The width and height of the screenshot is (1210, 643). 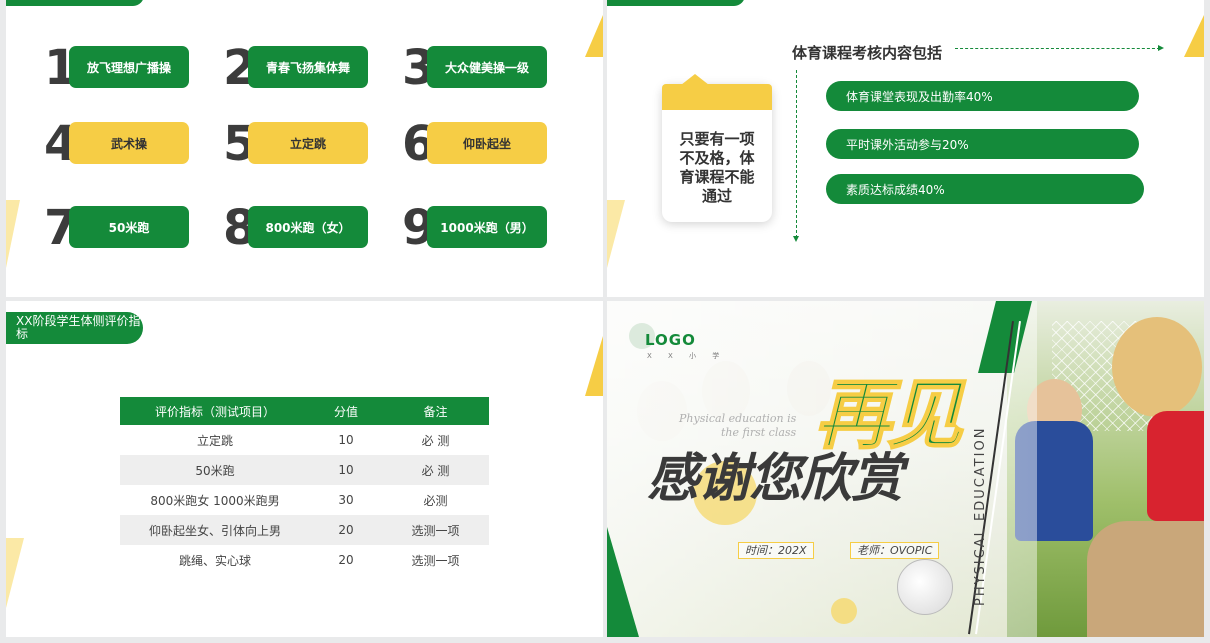 What do you see at coordinates (776, 550) in the screenshot?
I see `time-label: 时间：202X` at bounding box center [776, 550].